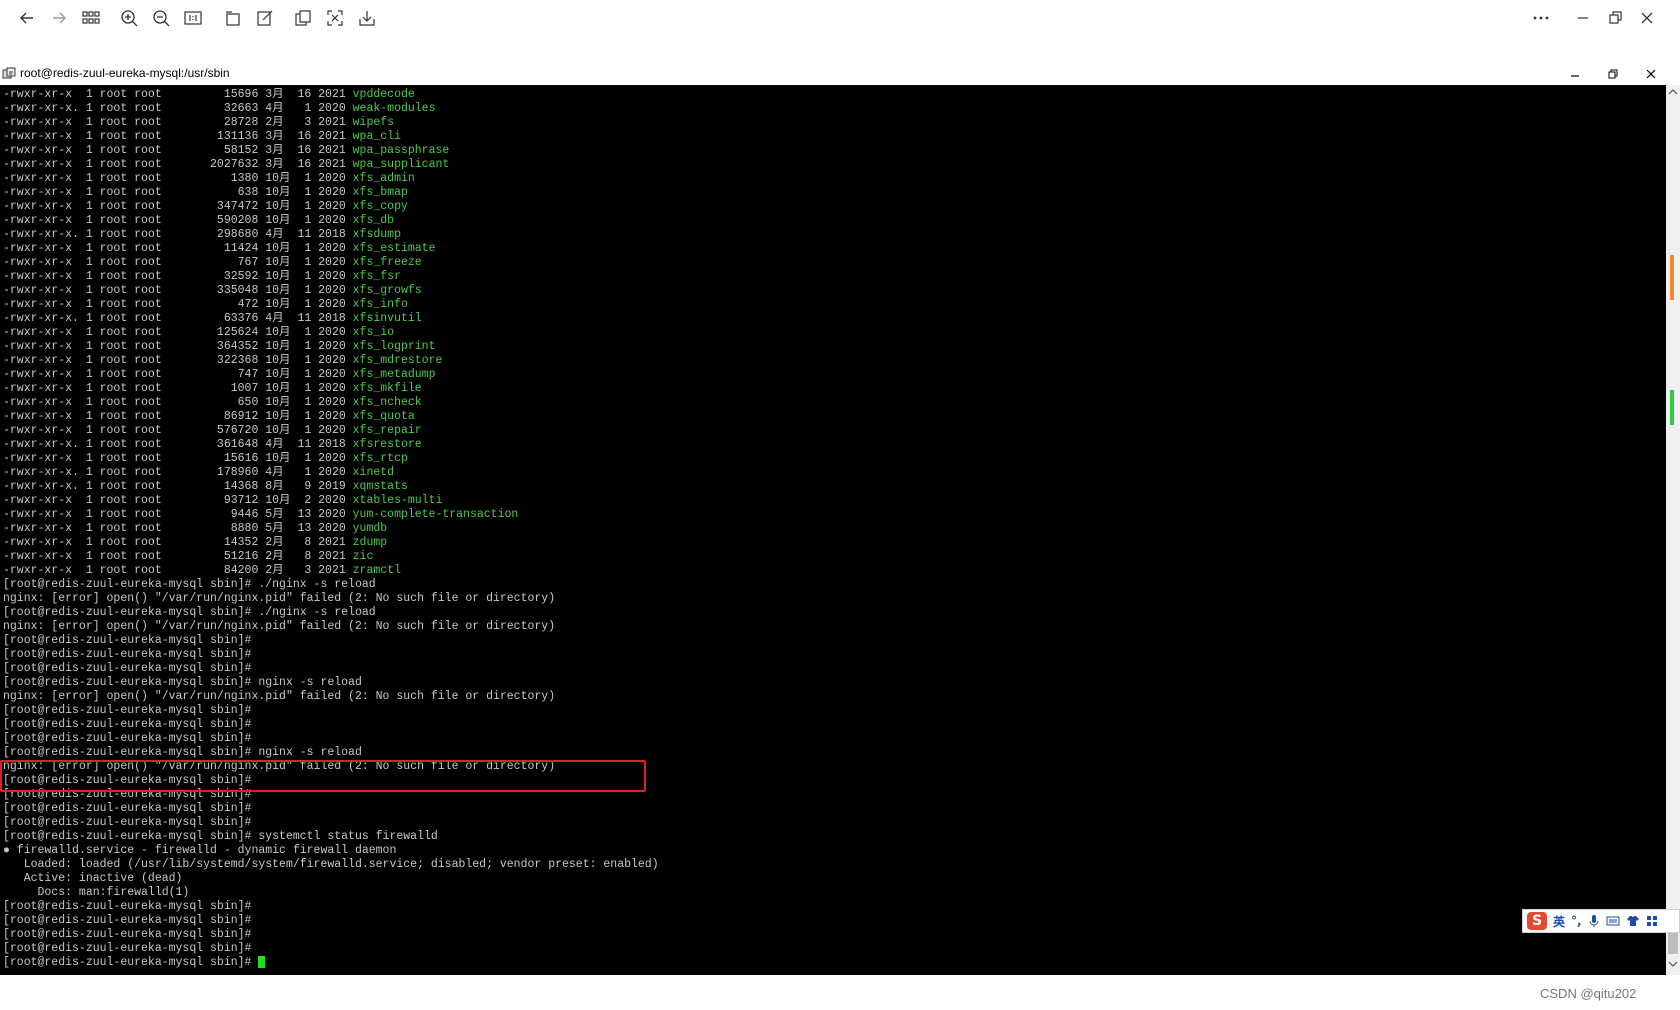  Describe the element at coordinates (233, 18) in the screenshot. I see `rotate-icon` at that location.